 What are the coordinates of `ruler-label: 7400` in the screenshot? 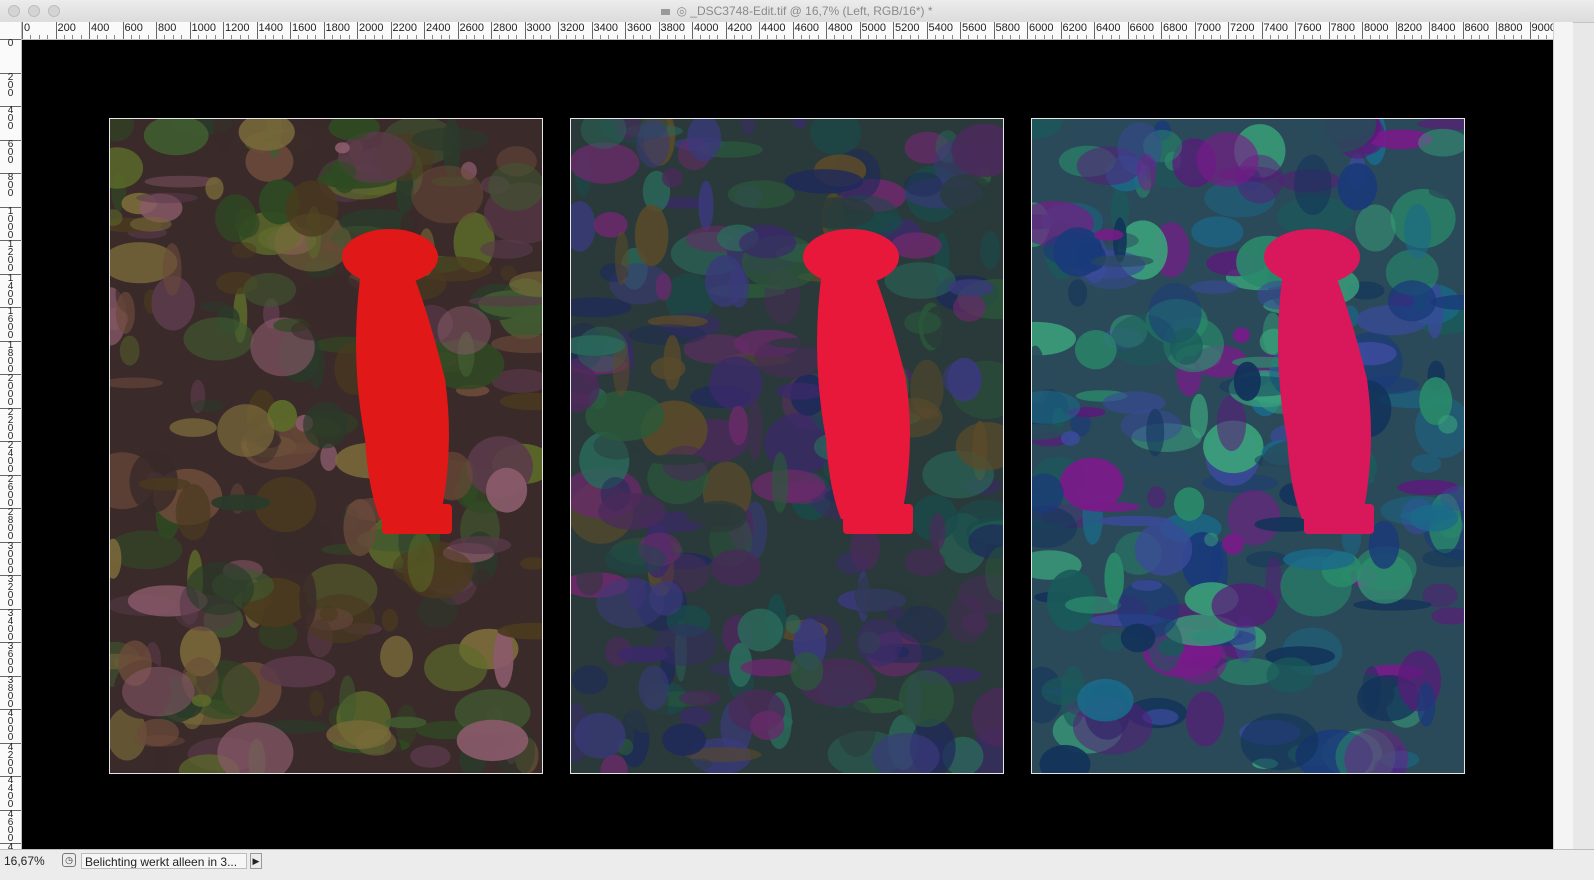 It's located at (1274, 30).